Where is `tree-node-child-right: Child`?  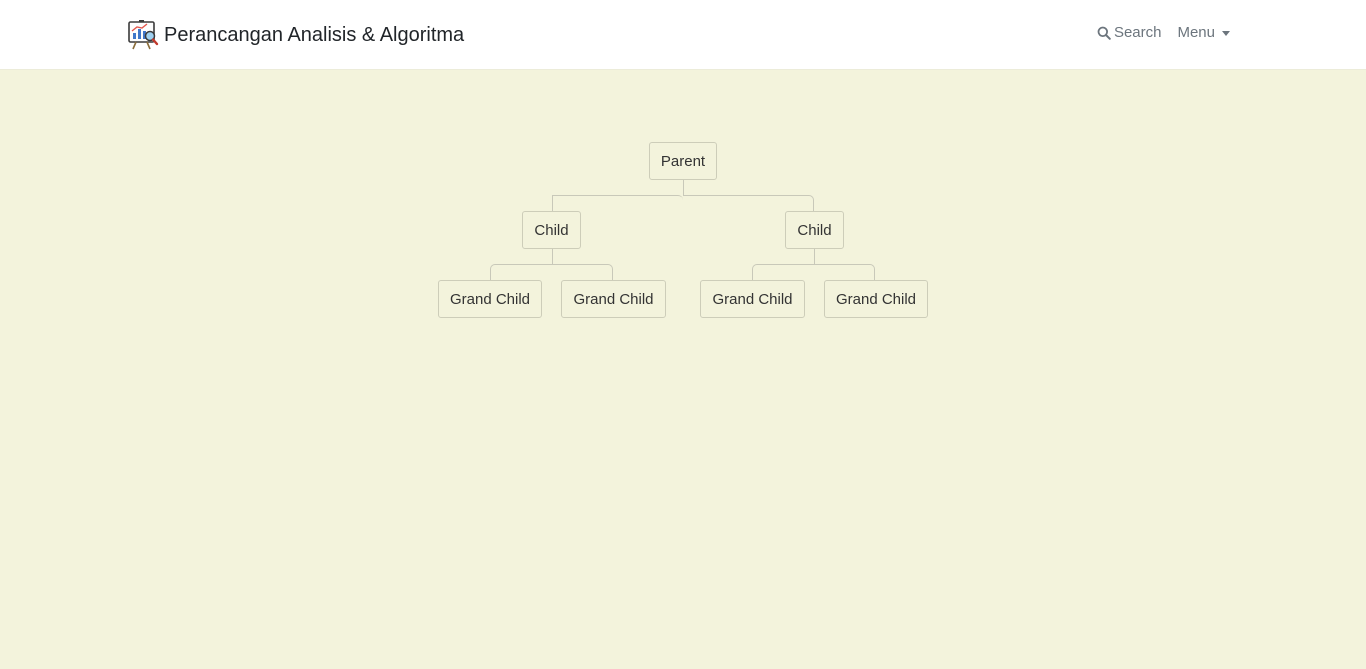 tree-node-child-right: Child is located at coordinates (814, 230).